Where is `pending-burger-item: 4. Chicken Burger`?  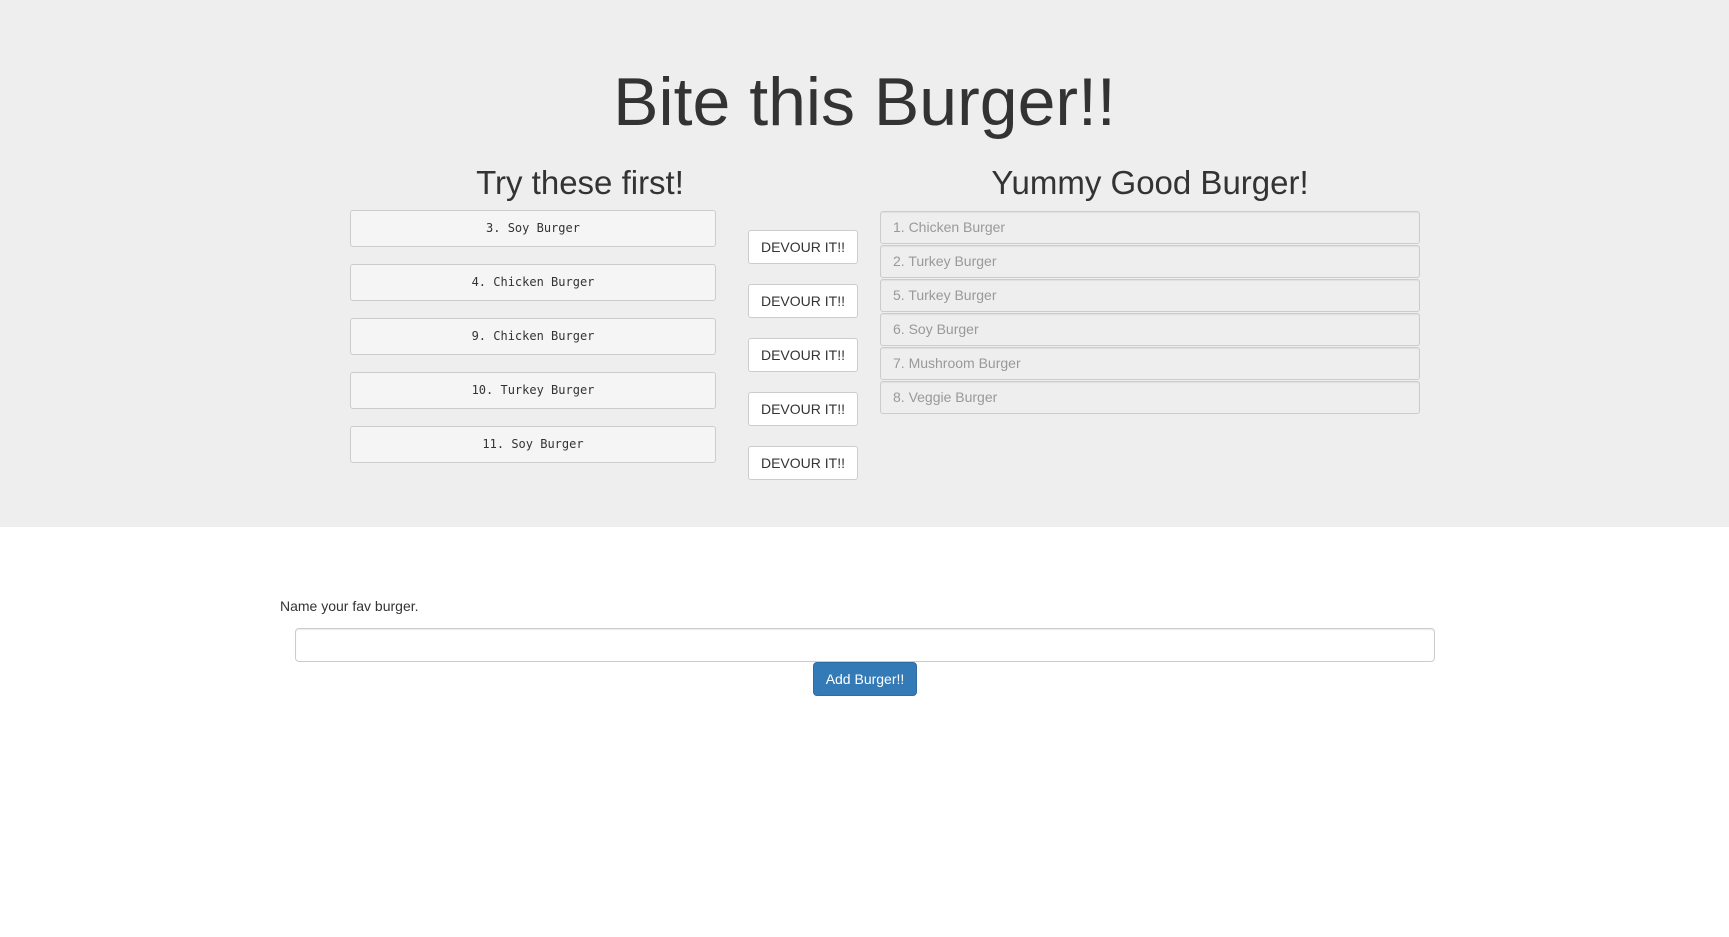 pending-burger-item: 4. Chicken Burger is located at coordinates (533, 282).